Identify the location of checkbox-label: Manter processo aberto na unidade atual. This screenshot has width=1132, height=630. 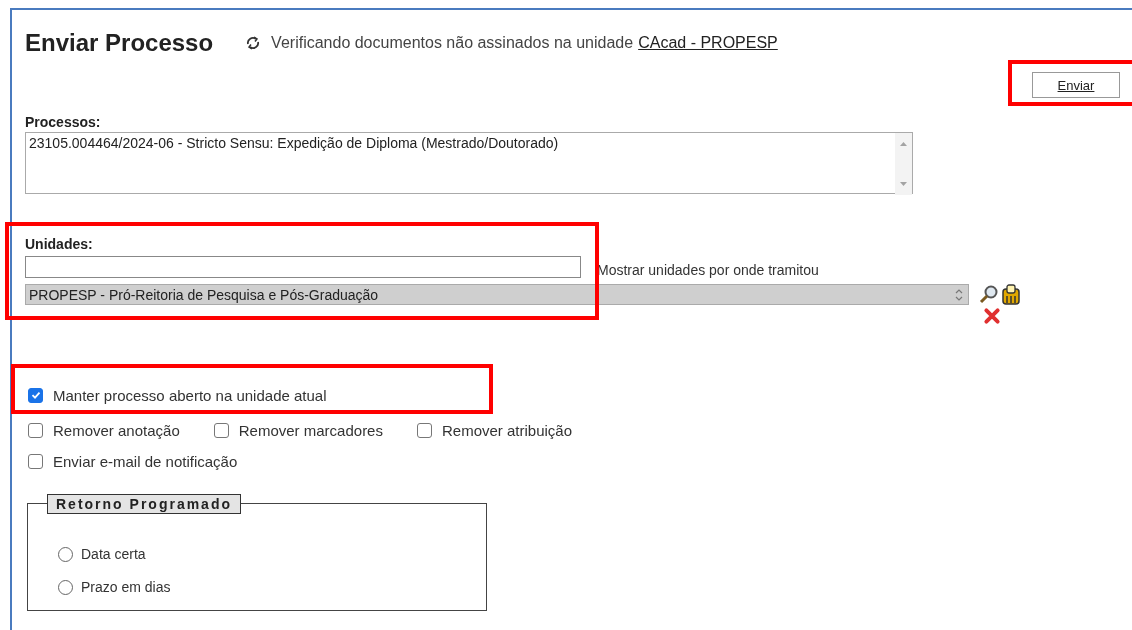
(190, 395).